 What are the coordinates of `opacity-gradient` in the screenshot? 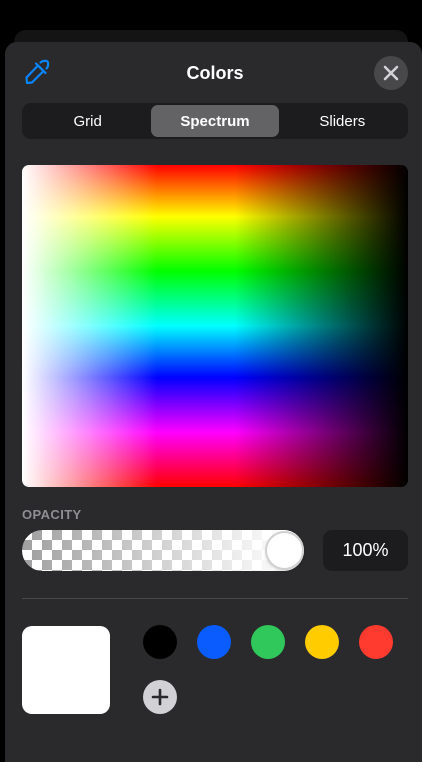 It's located at (163, 550).